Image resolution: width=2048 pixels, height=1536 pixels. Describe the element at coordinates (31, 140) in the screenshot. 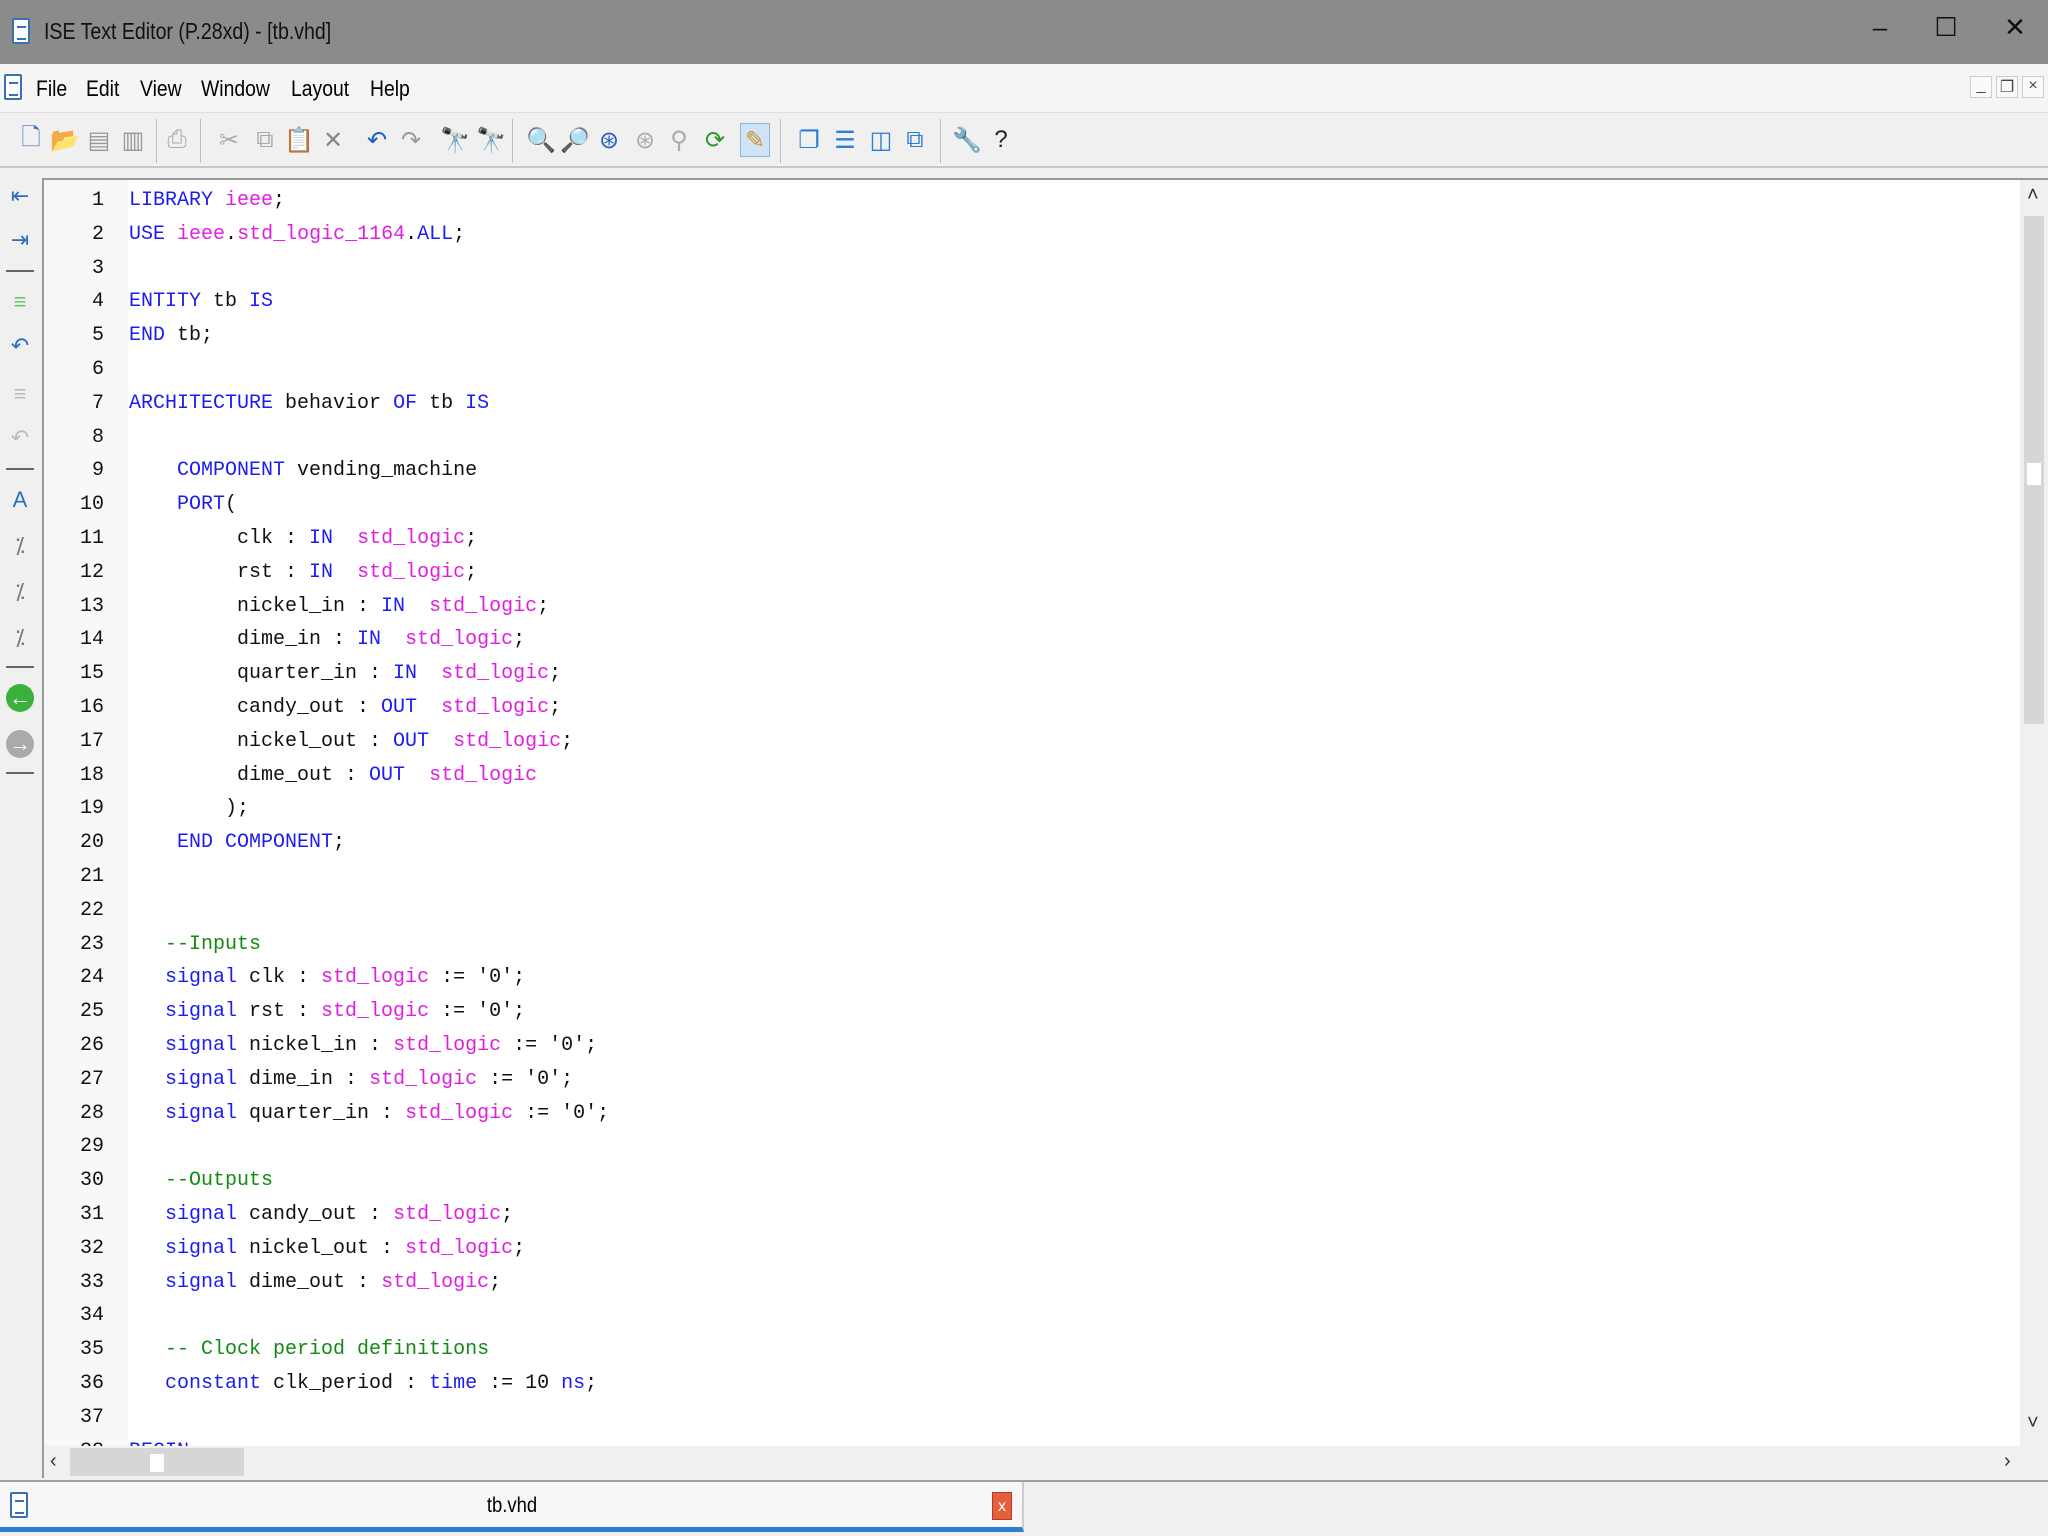

I see `new-file-icon: 🗋` at that location.